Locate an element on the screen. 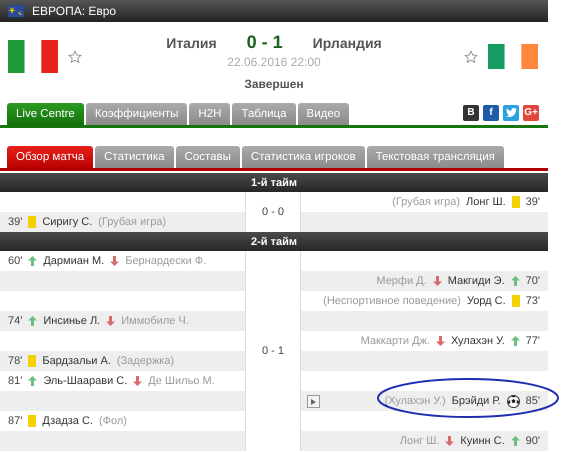  event-minute: 74' is located at coordinates (15, 321).